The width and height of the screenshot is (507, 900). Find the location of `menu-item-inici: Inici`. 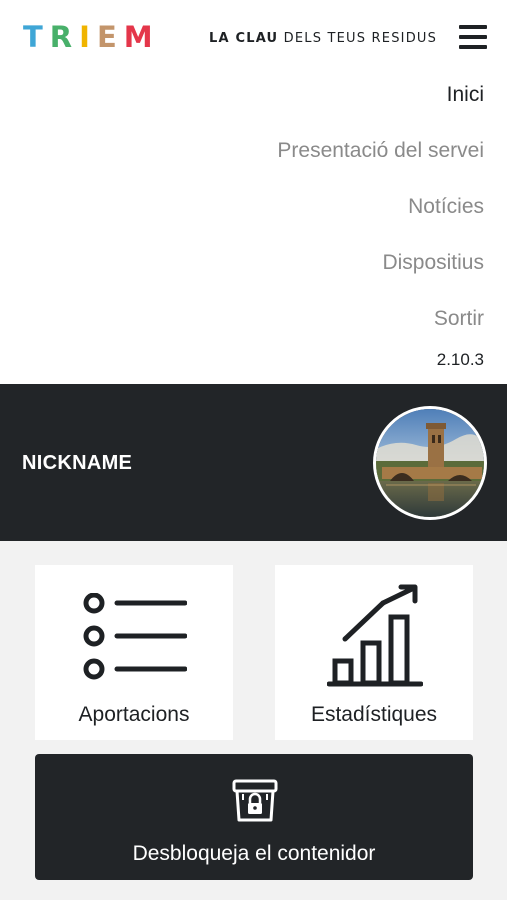

menu-item-inici: Inici is located at coordinates (465, 95).